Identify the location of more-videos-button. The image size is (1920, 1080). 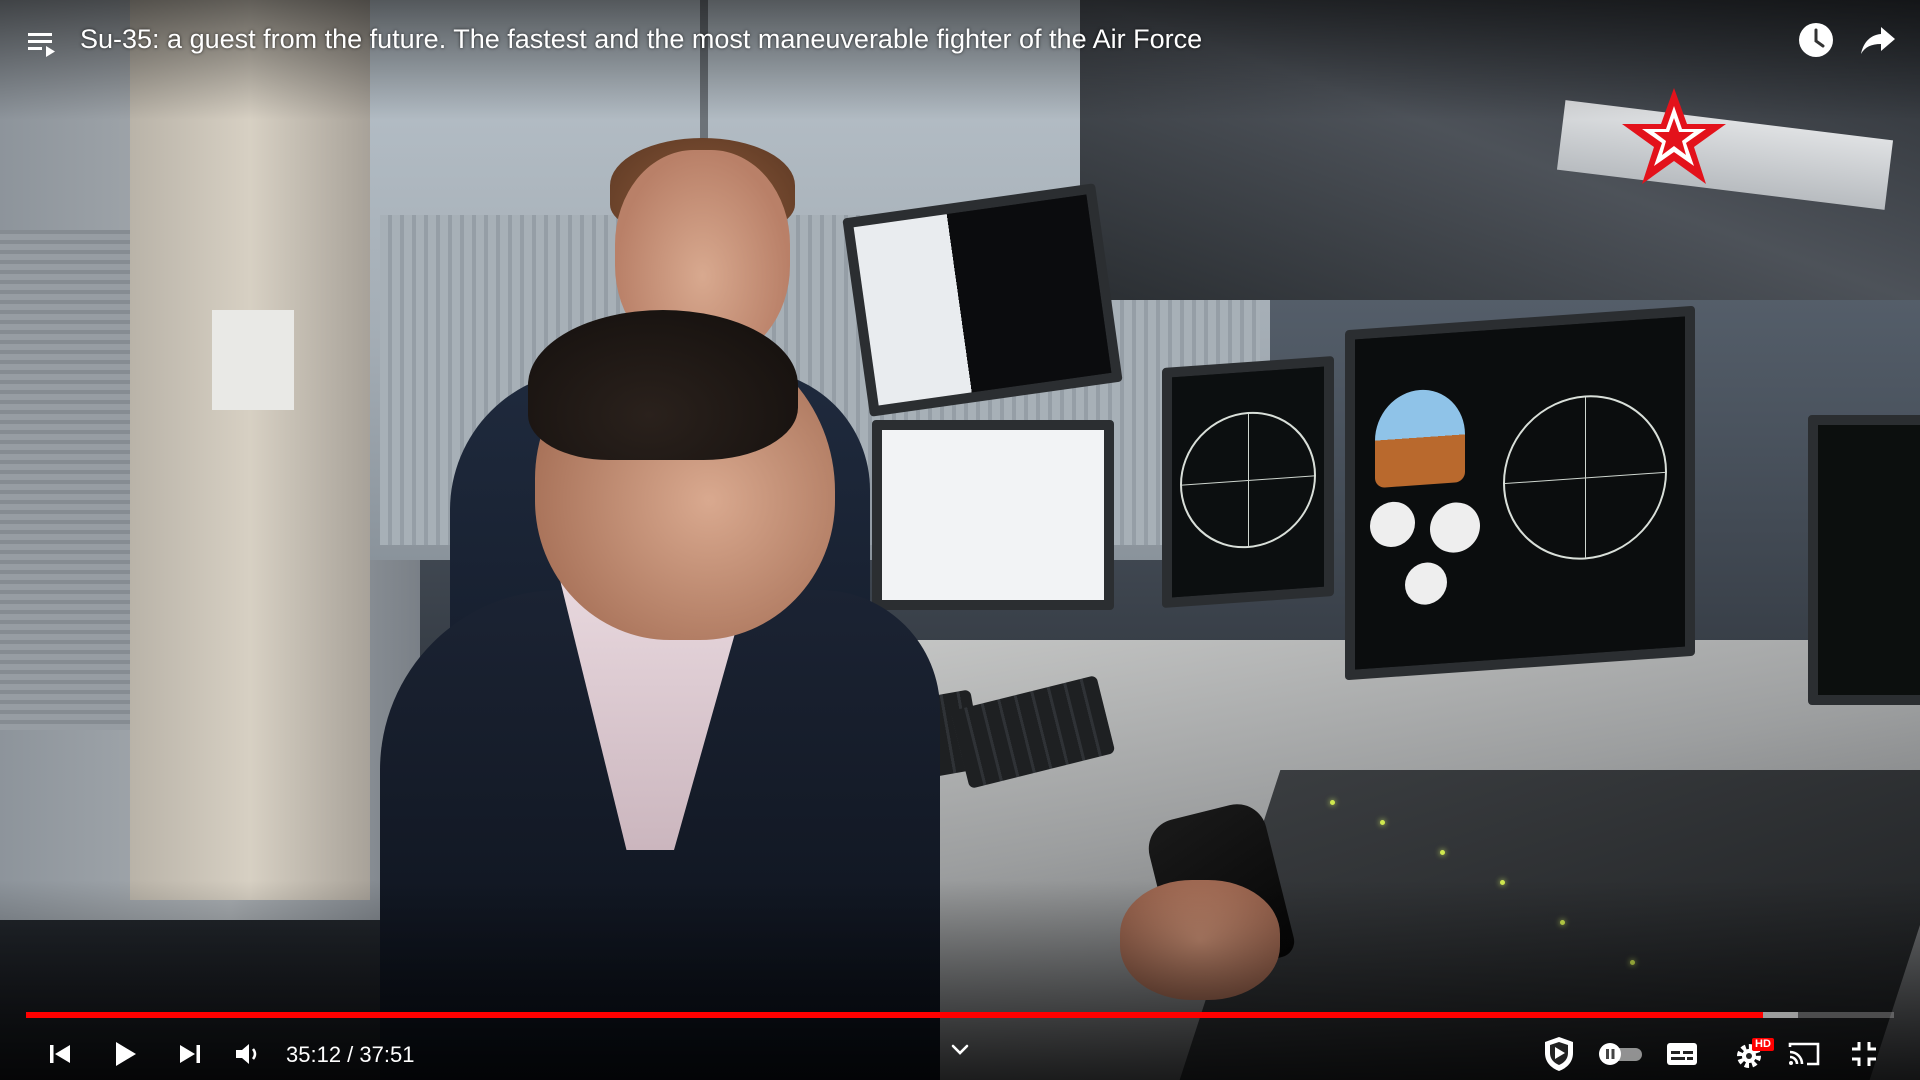
(960, 1050).